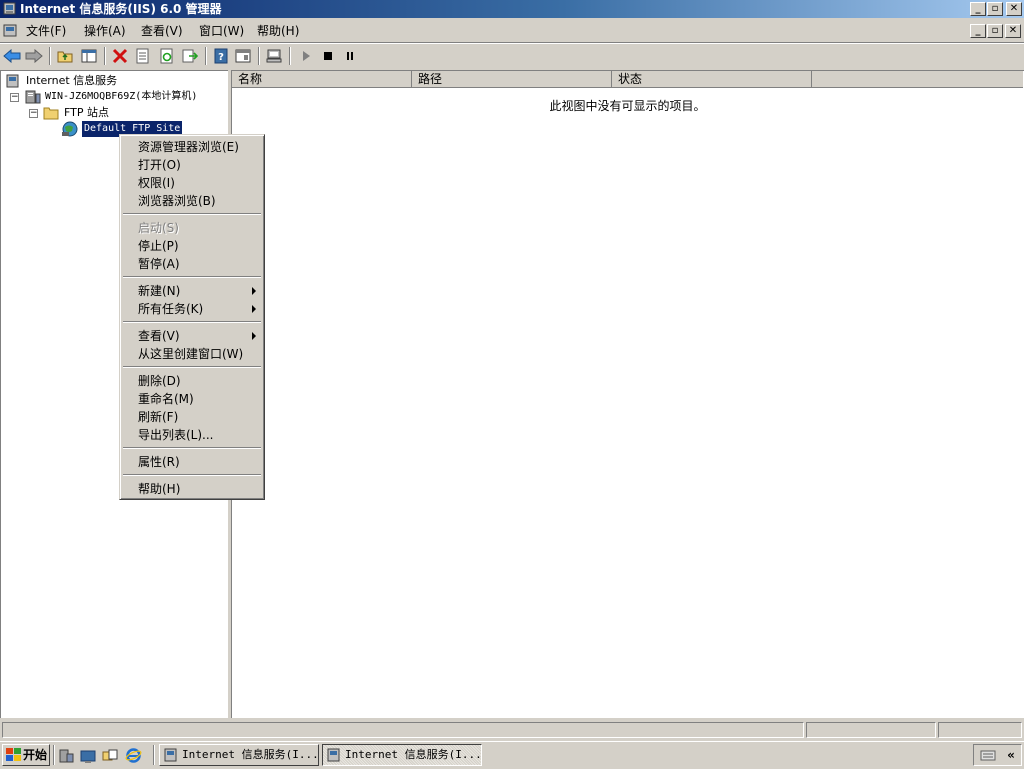  I want to click on status-bar, so click(512, 730).